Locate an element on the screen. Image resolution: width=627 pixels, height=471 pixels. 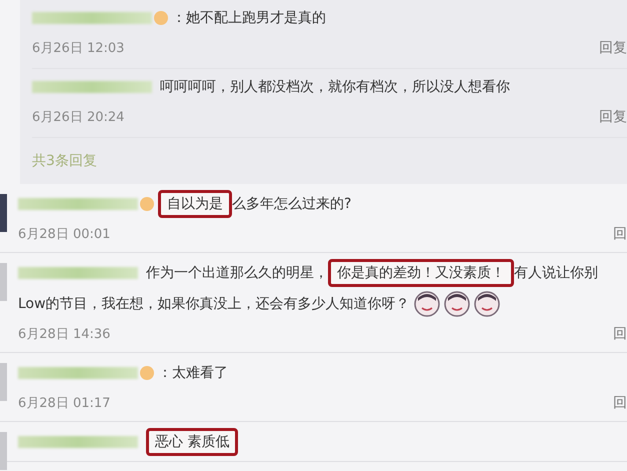
comment-text: 么多年怎么过来的? is located at coordinates (292, 203).